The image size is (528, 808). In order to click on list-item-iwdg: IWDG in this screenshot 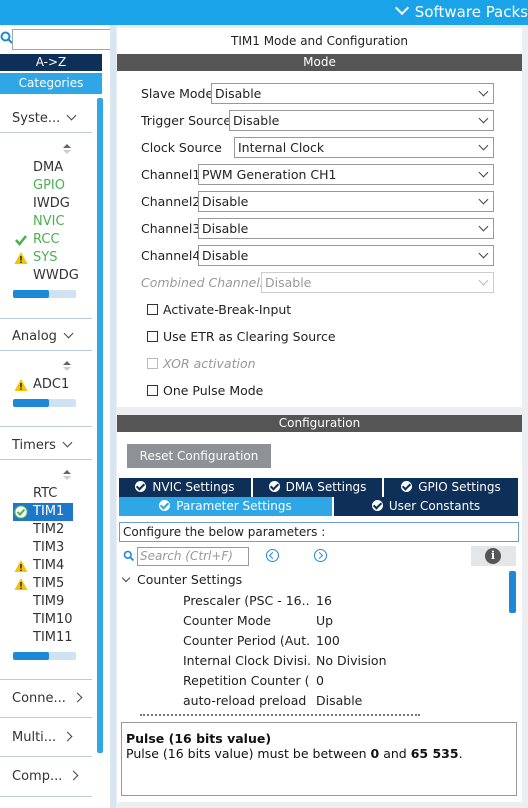, I will do `click(46, 204)`.